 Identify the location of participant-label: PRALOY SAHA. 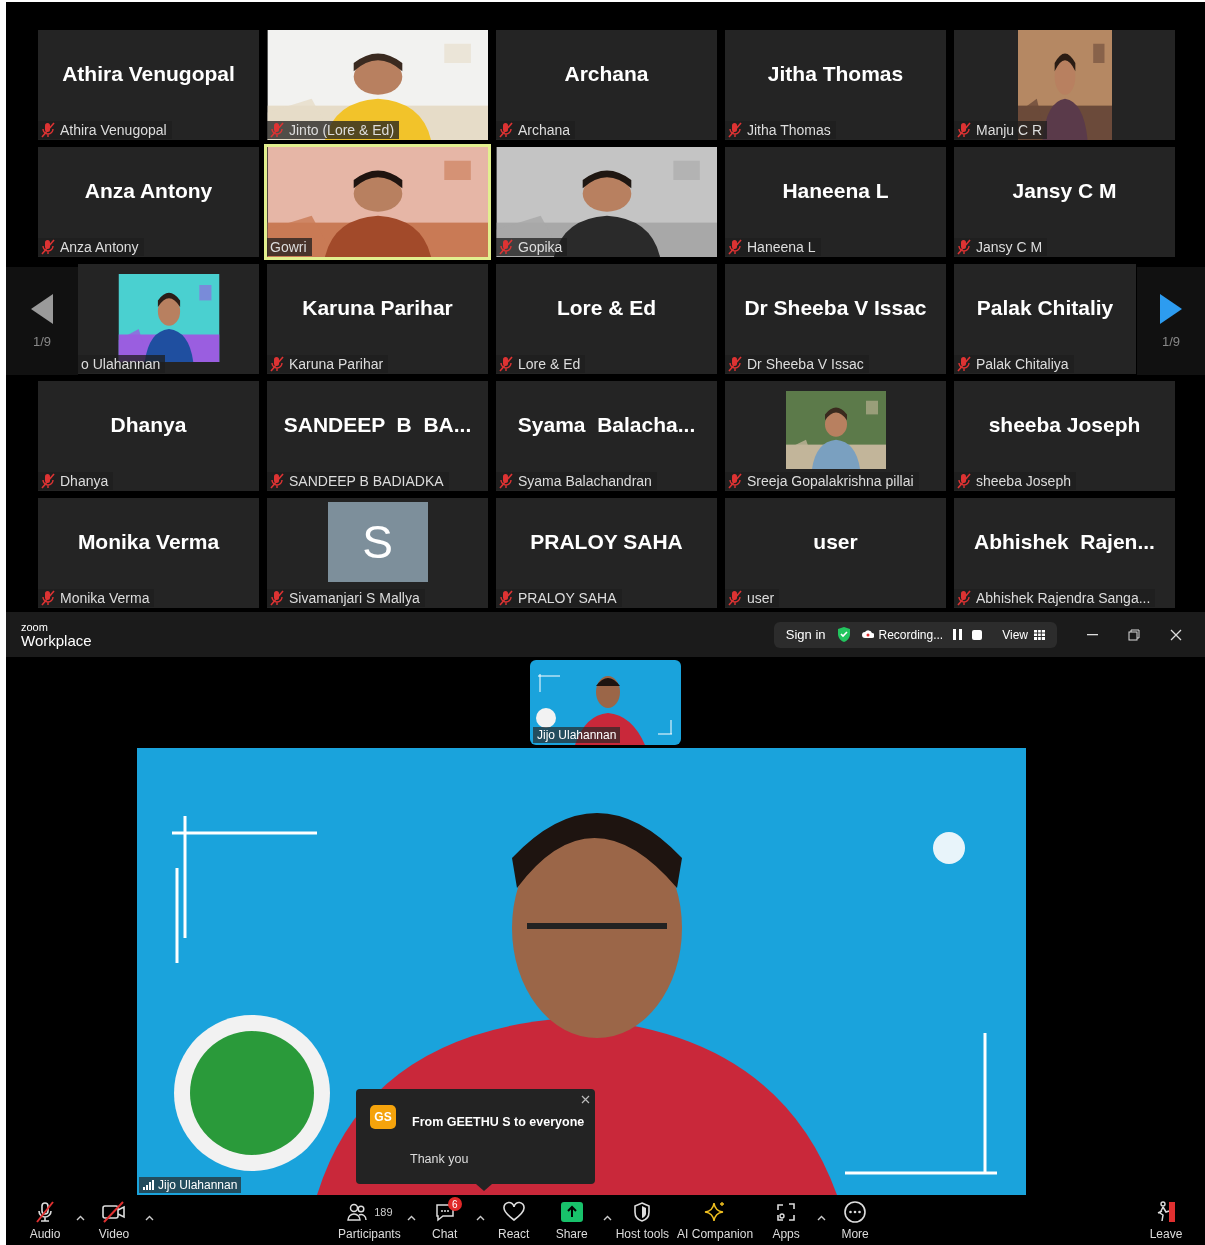
(559, 598).